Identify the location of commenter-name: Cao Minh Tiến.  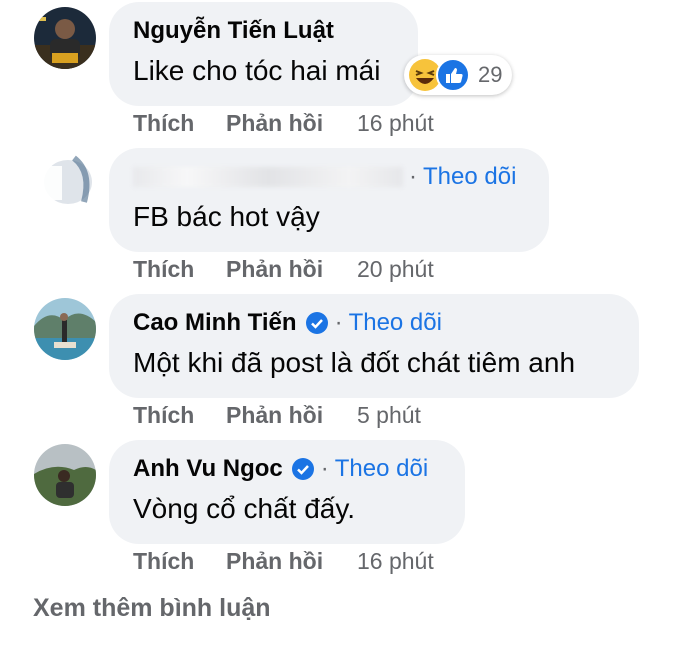
(215, 323).